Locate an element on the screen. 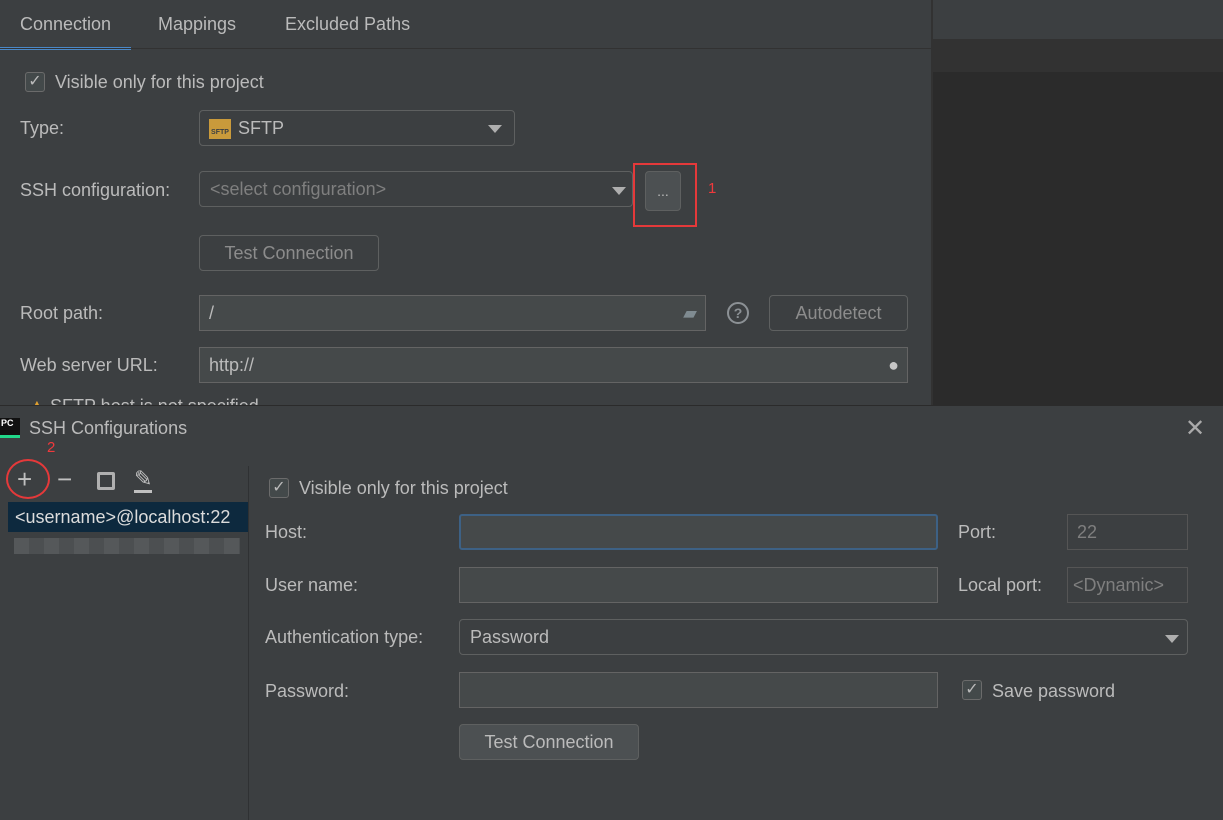 The image size is (1223, 820). add-icon: + is located at coordinates (24, 479).